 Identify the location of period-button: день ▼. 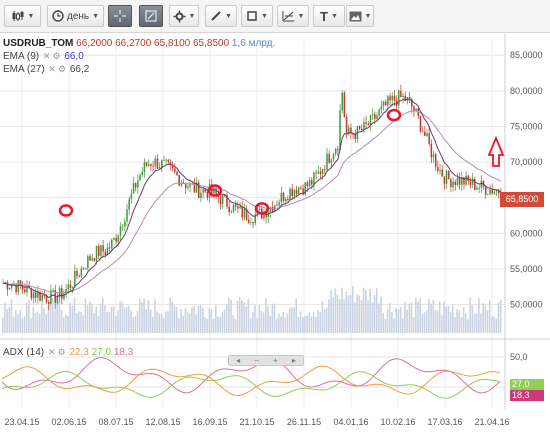
(75, 16).